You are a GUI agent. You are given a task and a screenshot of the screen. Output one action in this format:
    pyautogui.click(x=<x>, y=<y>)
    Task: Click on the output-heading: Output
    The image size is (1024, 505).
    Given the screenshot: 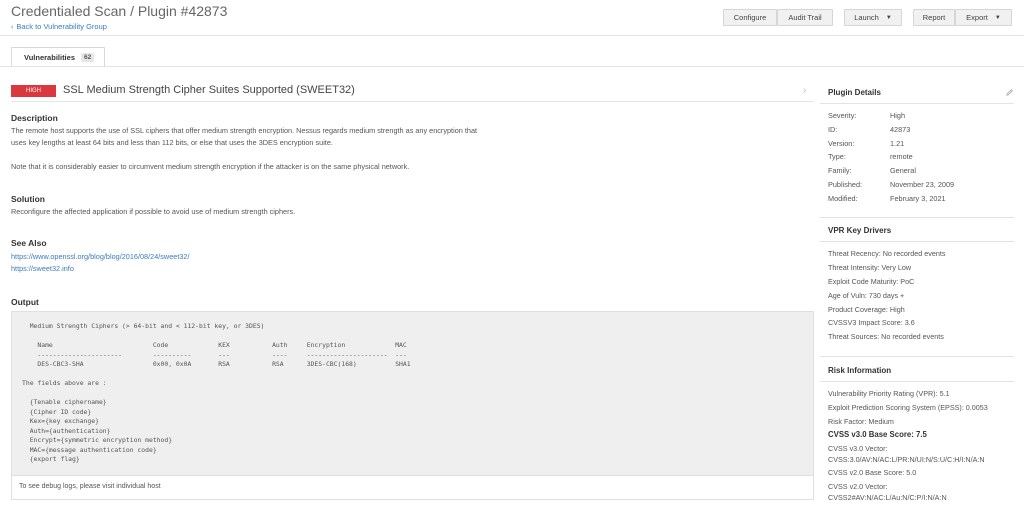 What is the action you would take?
    pyautogui.click(x=25, y=302)
    